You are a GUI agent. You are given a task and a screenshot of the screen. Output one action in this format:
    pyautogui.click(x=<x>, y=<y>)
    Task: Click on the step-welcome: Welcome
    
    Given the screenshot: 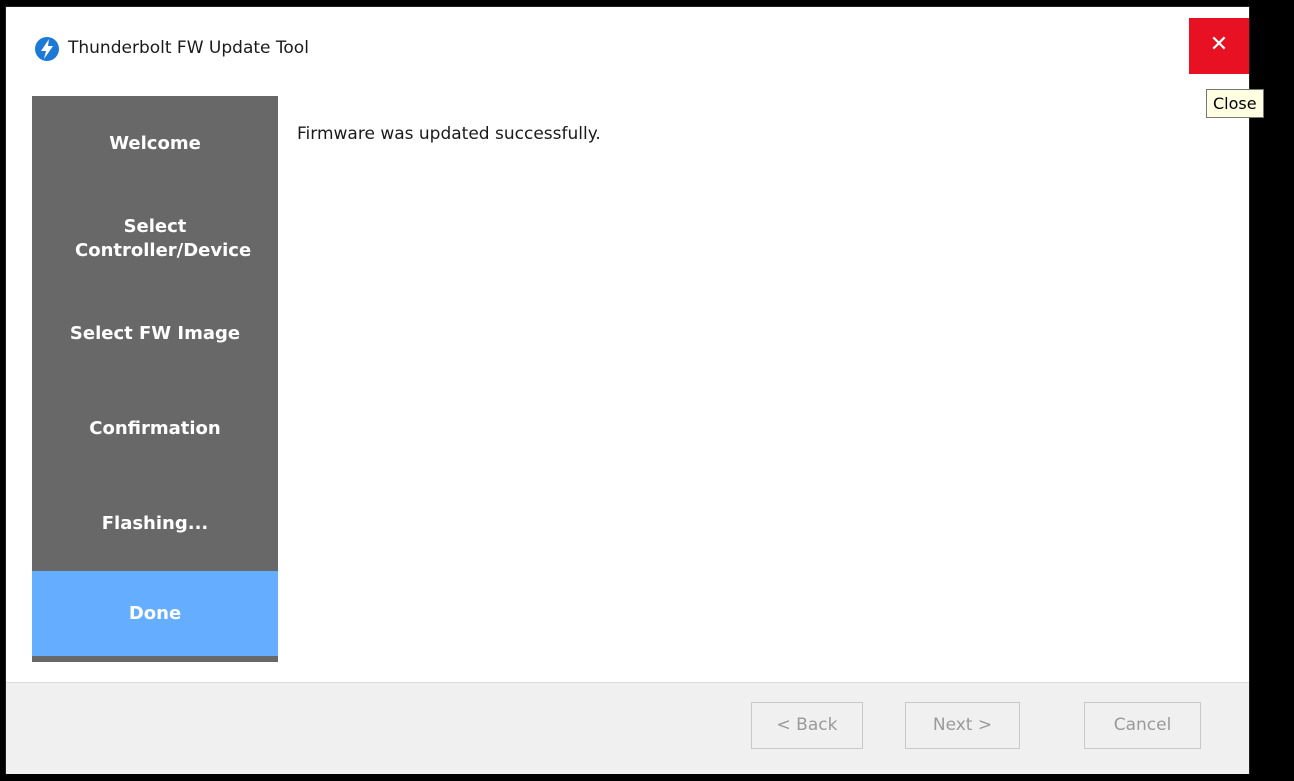 What is the action you would take?
    pyautogui.click(x=155, y=143)
    